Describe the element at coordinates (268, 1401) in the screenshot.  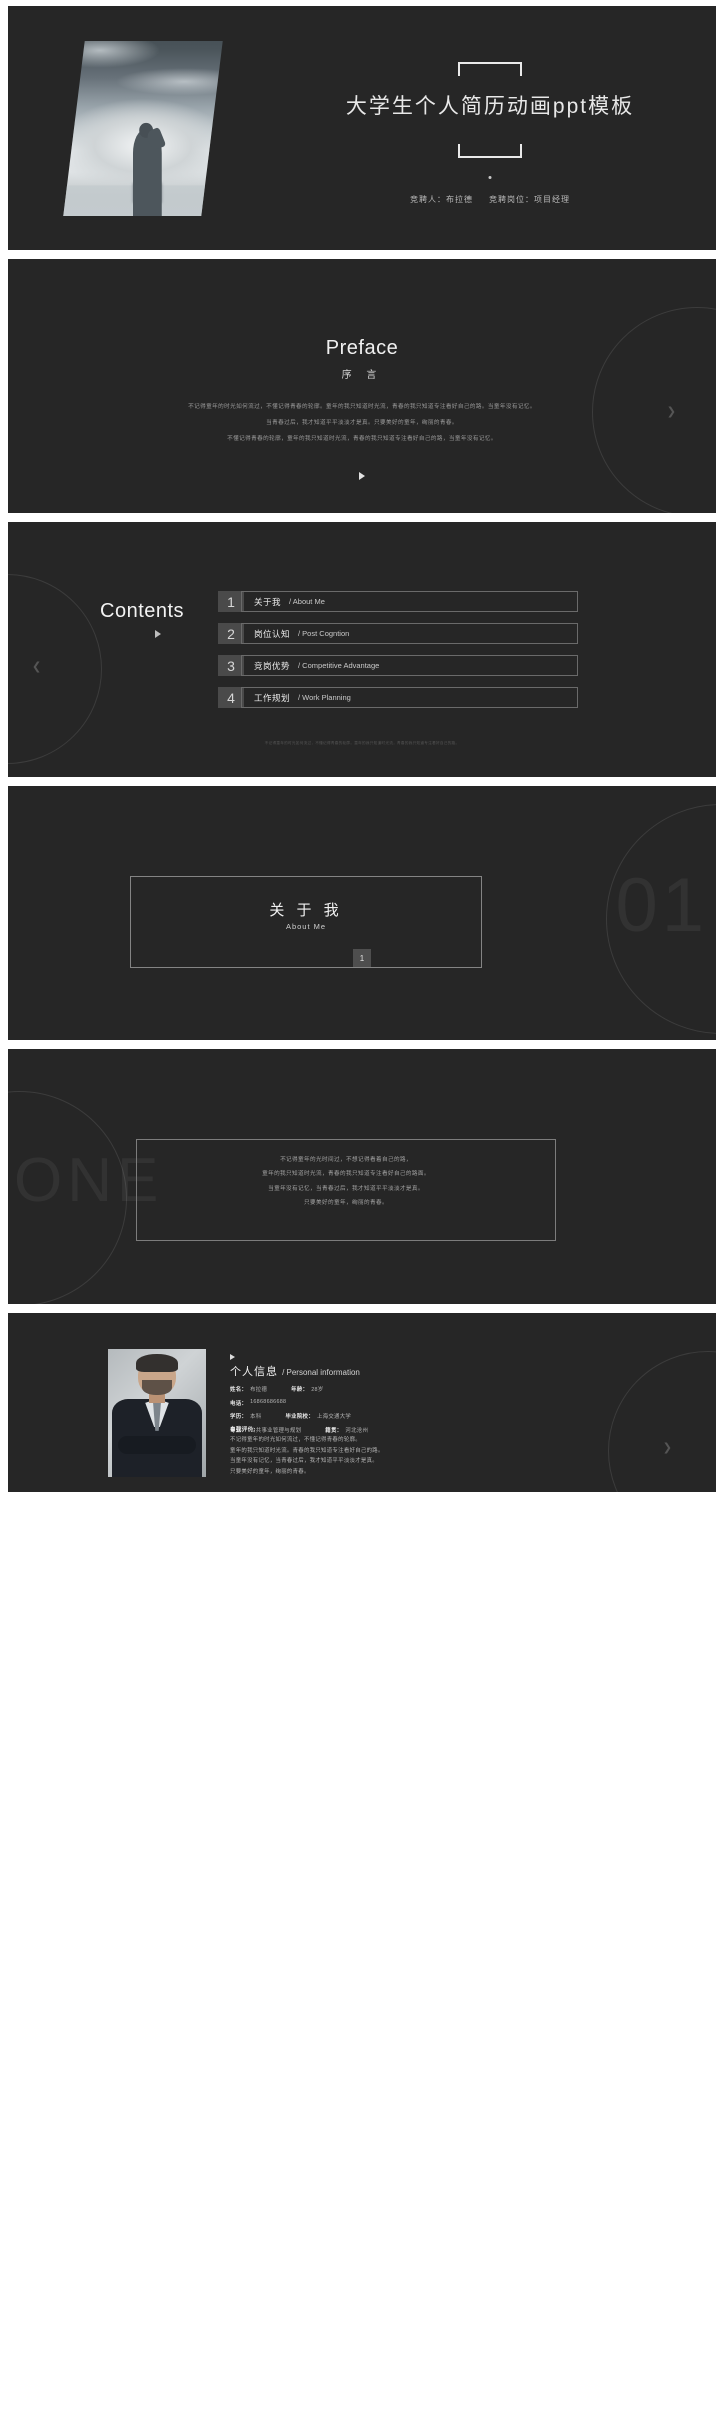
I see `field-value: 16868686688` at that location.